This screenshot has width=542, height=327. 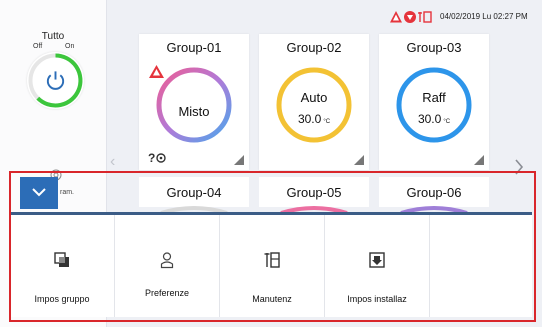 I want to click on group-name: Group-02, so click(x=314, y=47).